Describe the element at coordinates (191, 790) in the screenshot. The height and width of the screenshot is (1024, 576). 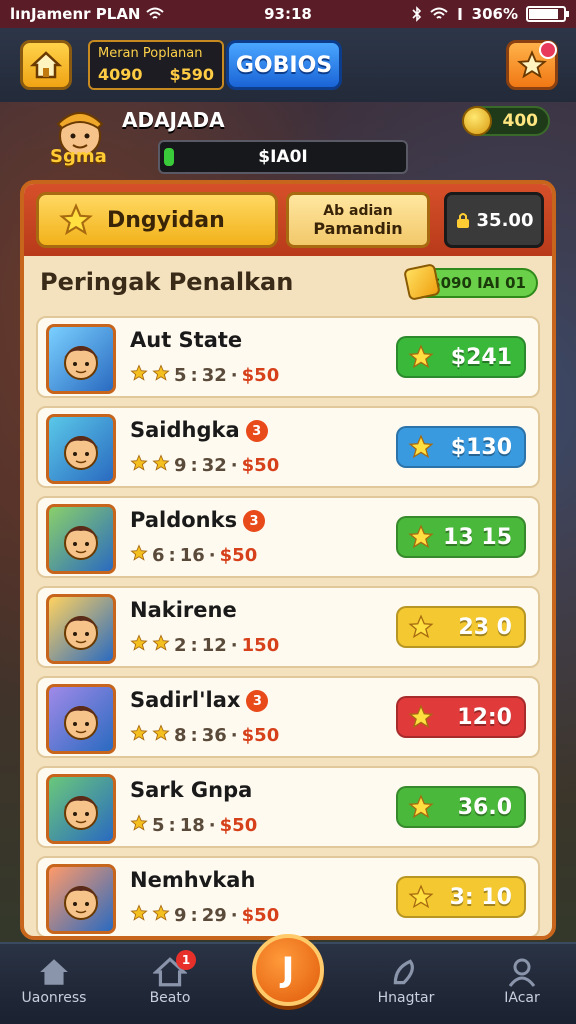
I see `character-name: Sark Gnpa` at that location.